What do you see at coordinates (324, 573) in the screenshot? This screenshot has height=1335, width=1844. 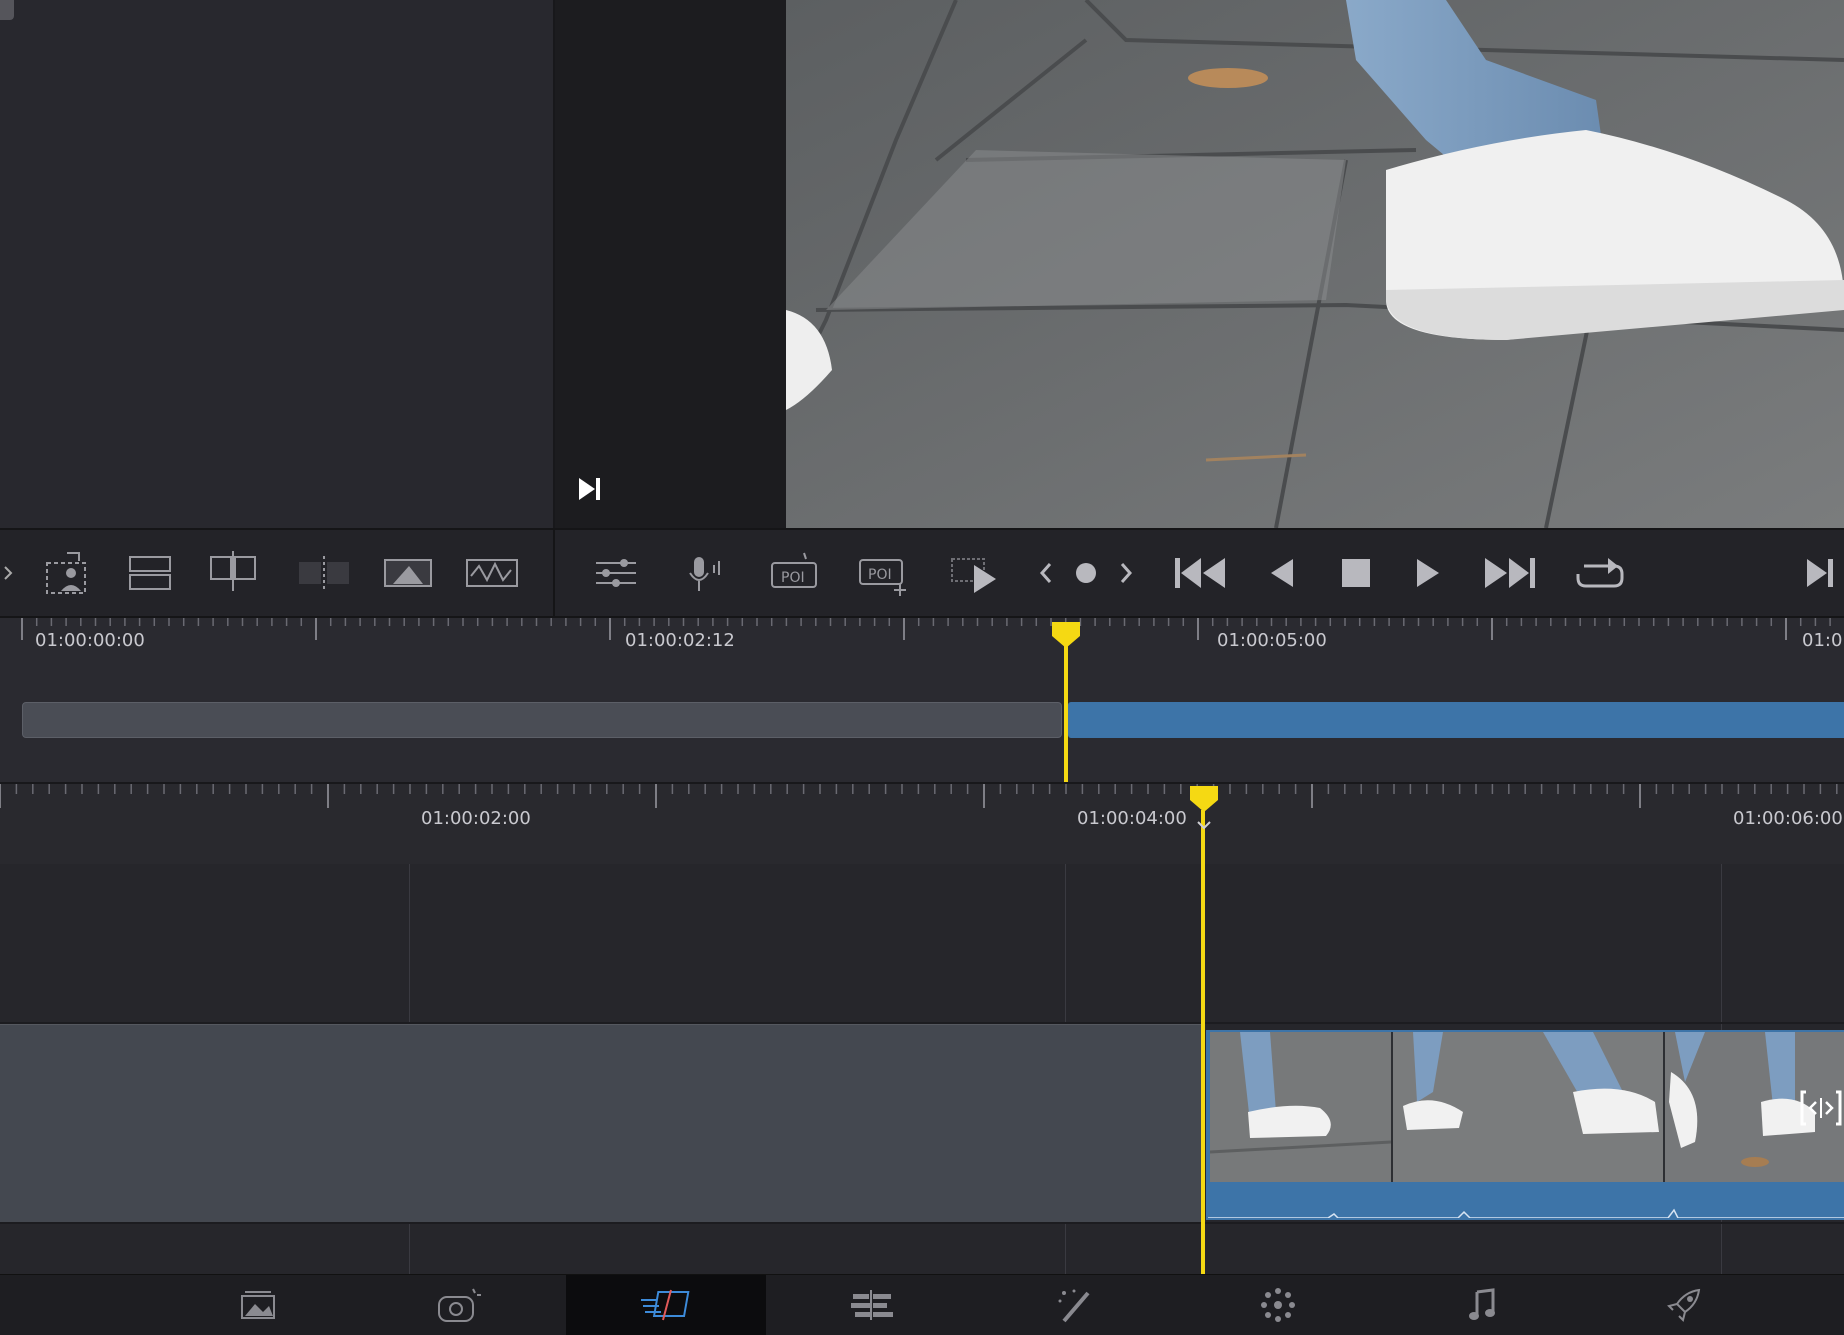 I see `split-icon` at bounding box center [324, 573].